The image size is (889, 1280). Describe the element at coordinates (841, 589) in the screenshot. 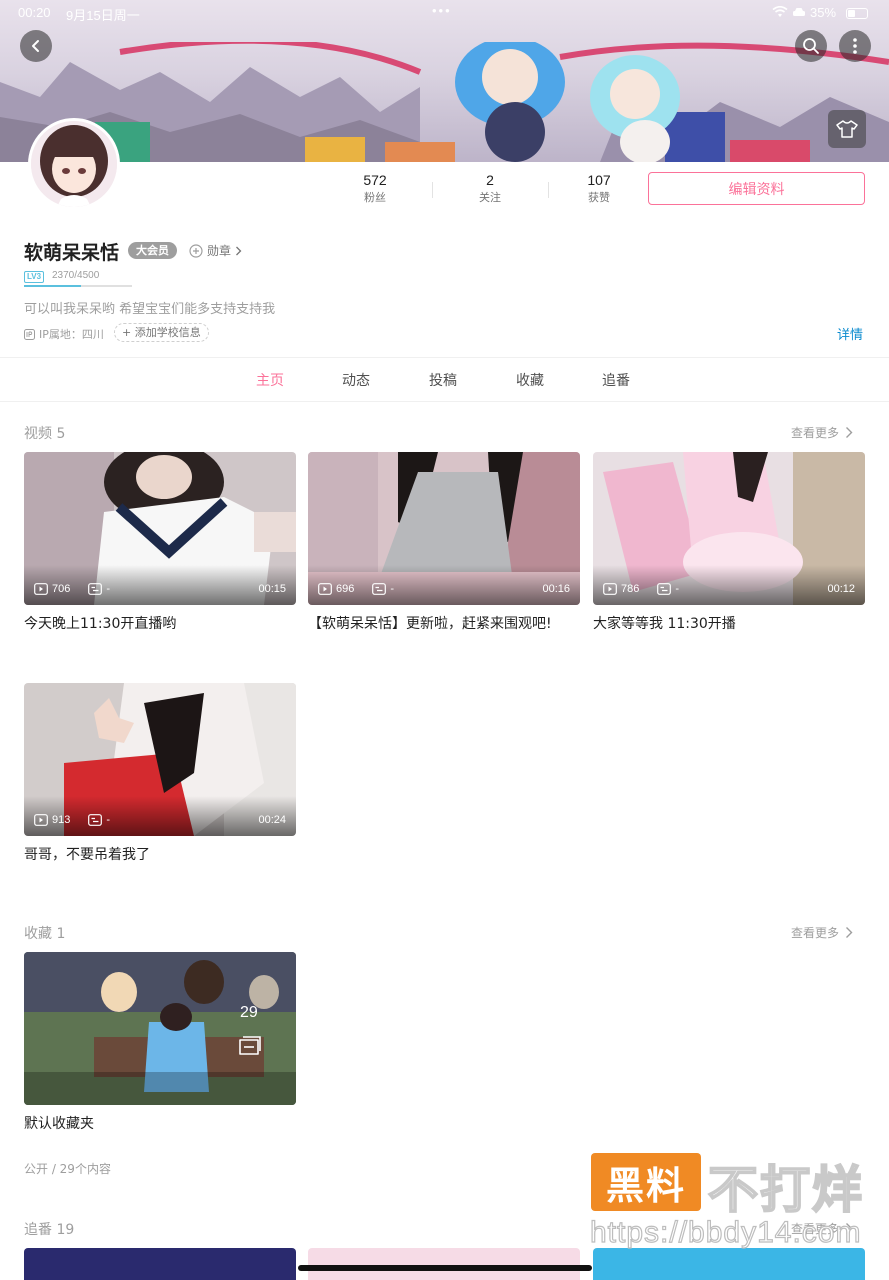

I see `video-duration: 00:12` at that location.